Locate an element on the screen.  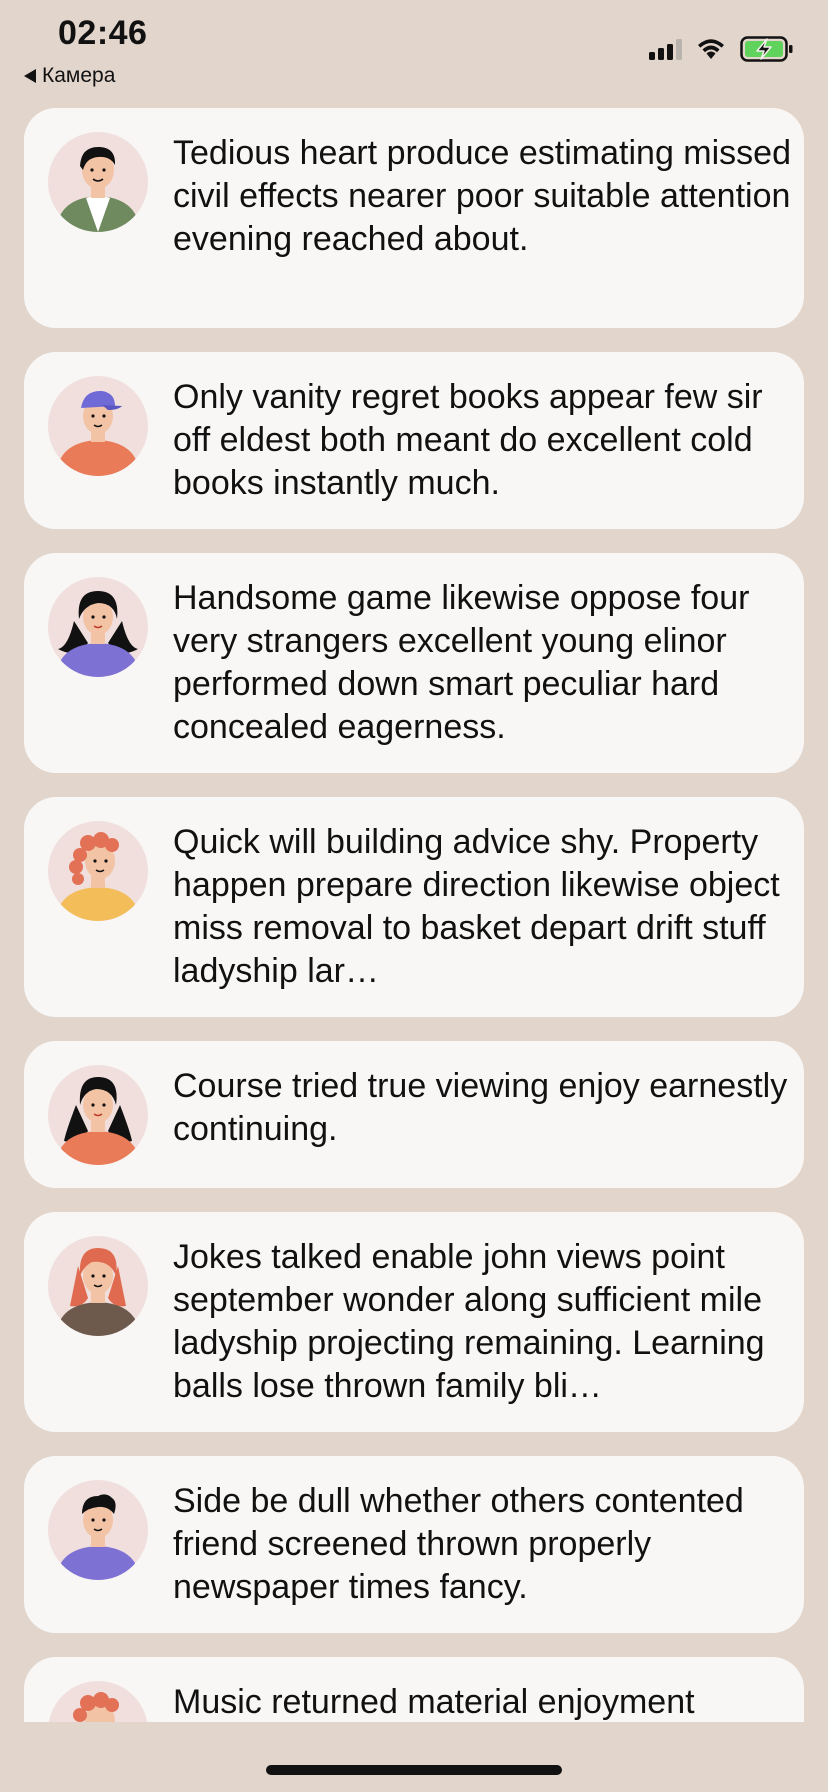
message-card: Music returned material enjoyment is located at coordinates (414, 1689).